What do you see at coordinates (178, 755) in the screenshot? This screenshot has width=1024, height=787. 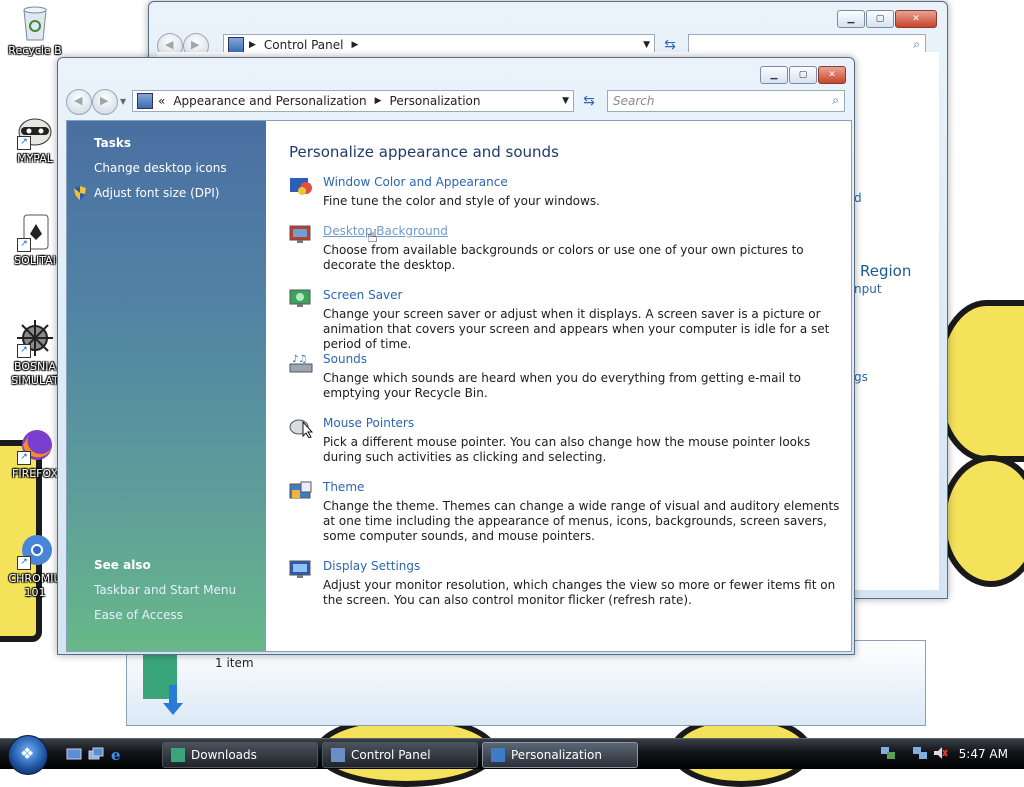 I see `folder-icon` at bounding box center [178, 755].